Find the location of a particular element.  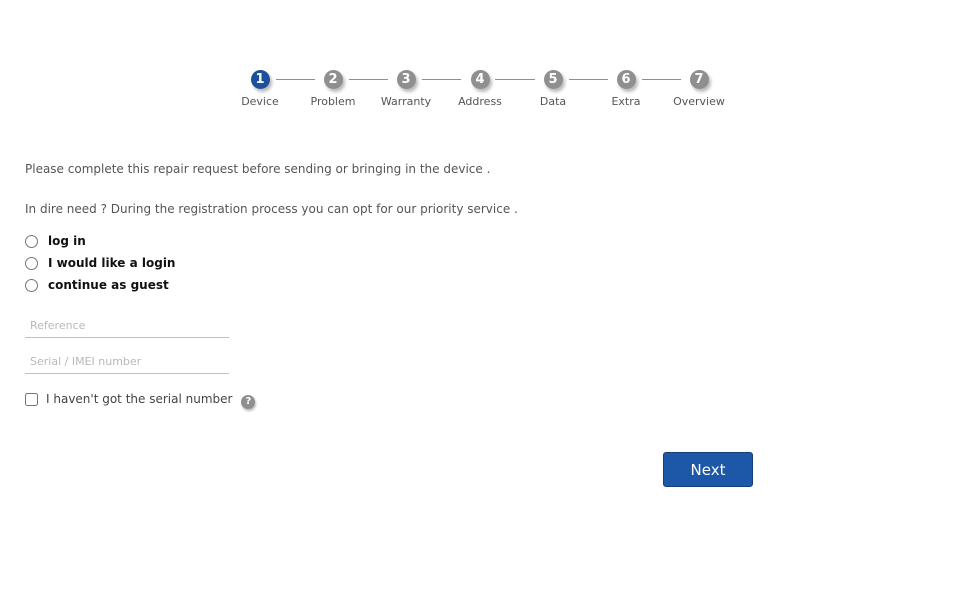

step-number: 4 is located at coordinates (480, 79).